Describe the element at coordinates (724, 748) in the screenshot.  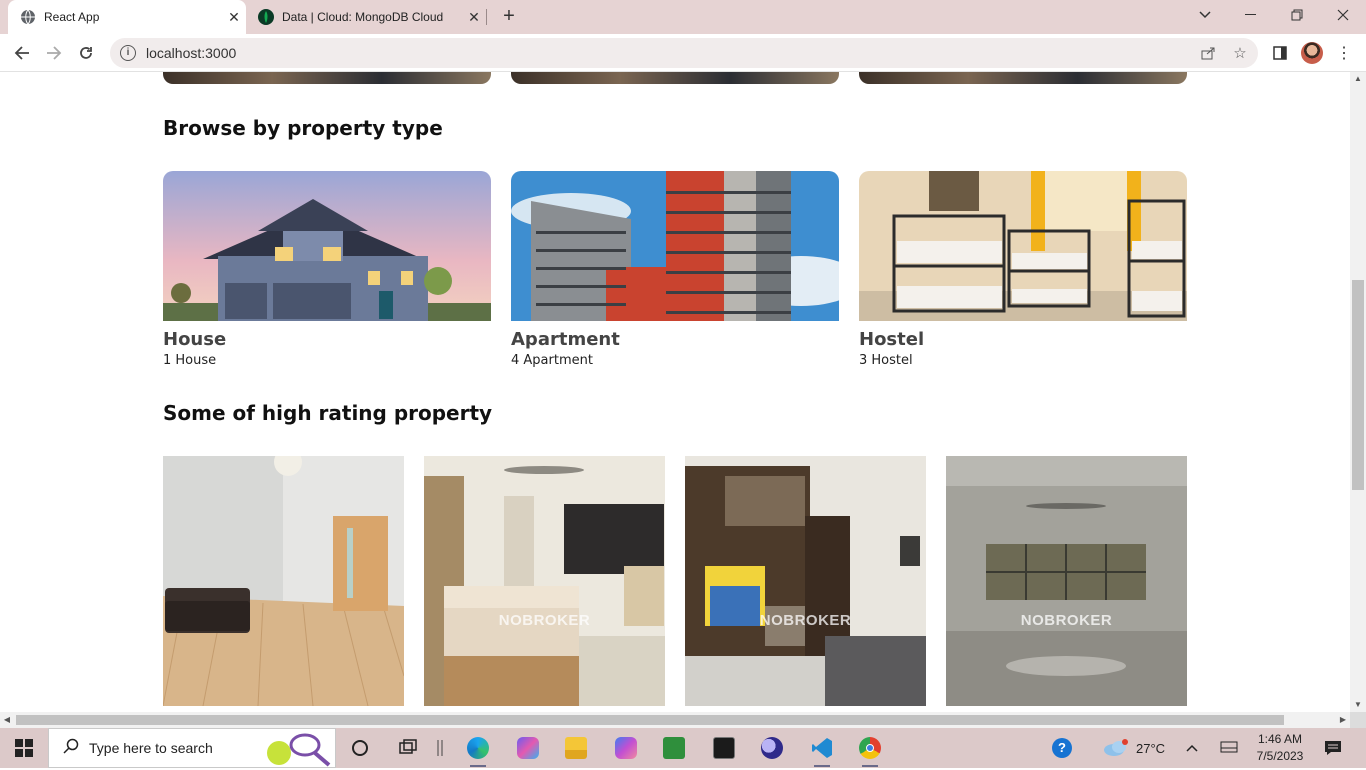
I see `terminal-icon` at that location.